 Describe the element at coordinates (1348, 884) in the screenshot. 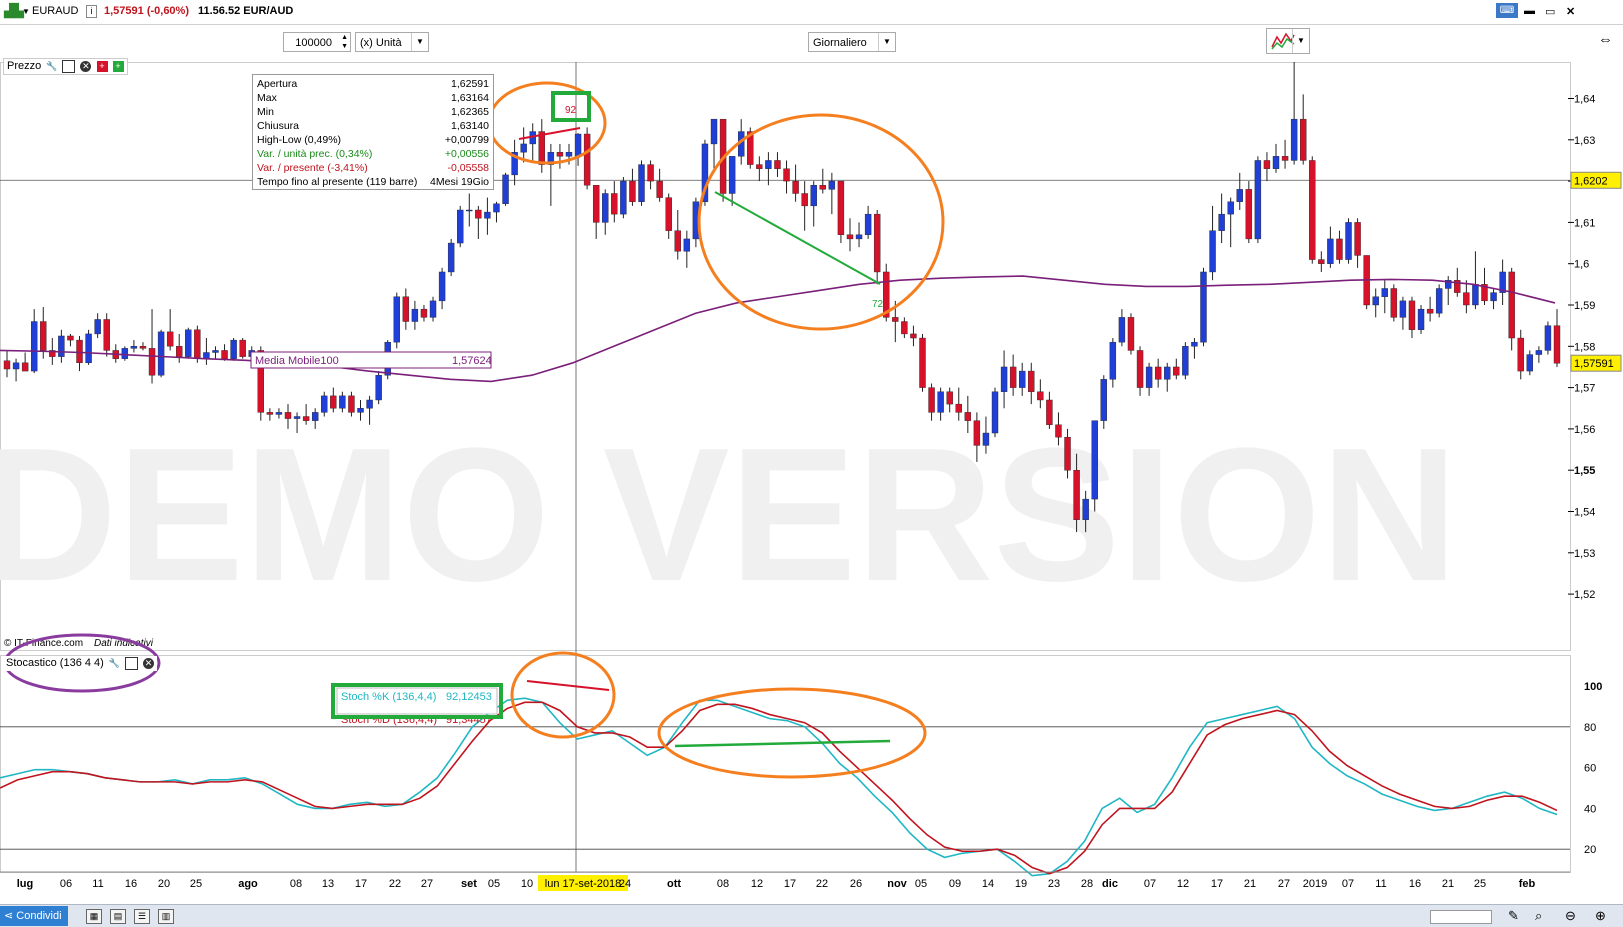

I see `x-tick-label: 07` at that location.